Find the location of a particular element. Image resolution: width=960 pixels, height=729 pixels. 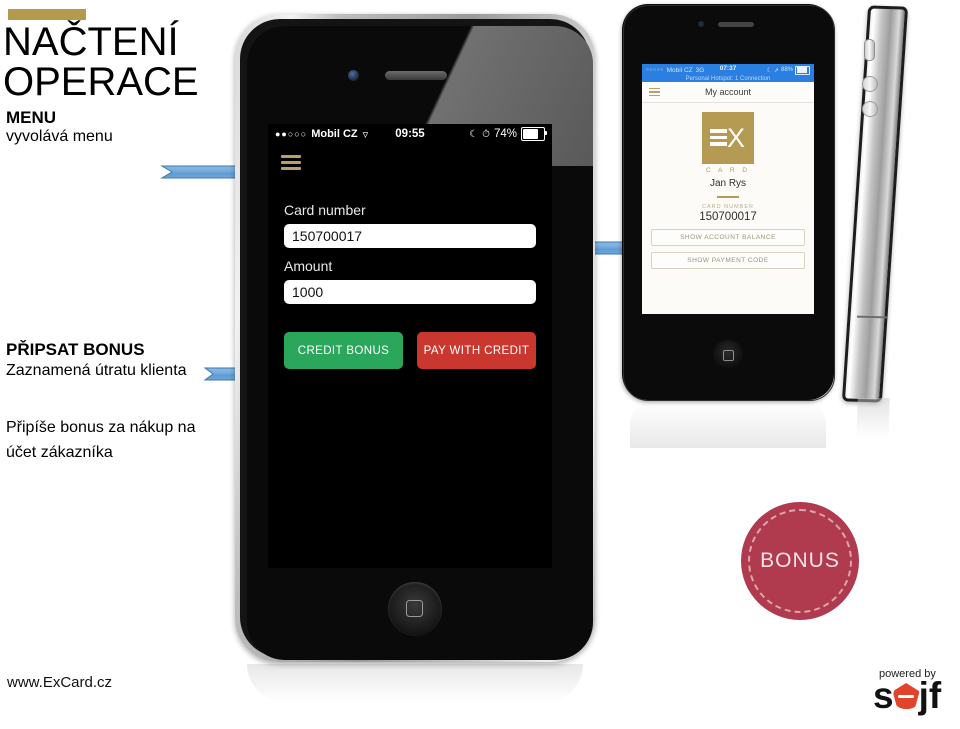

status-right-group: ☾ ➚ 88% is located at coordinates (788, 70).